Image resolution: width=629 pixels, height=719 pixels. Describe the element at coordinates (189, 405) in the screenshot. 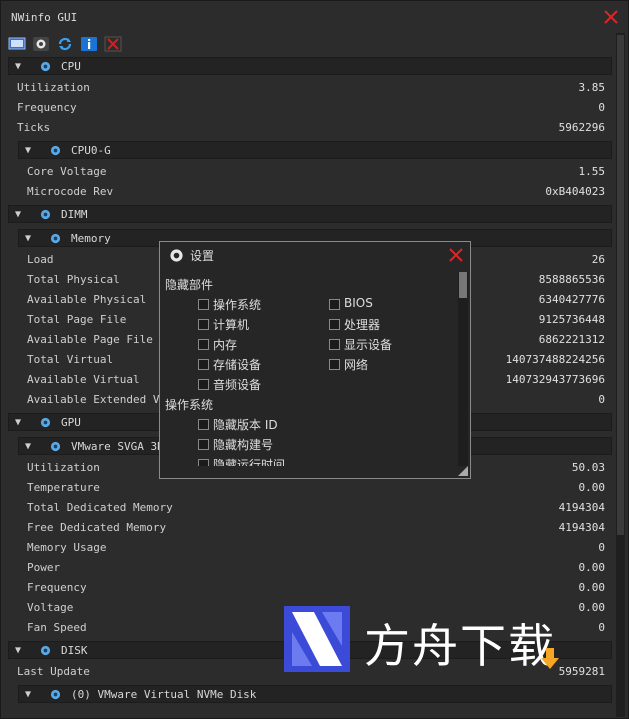

I see `section-heading: 操作系统` at that location.